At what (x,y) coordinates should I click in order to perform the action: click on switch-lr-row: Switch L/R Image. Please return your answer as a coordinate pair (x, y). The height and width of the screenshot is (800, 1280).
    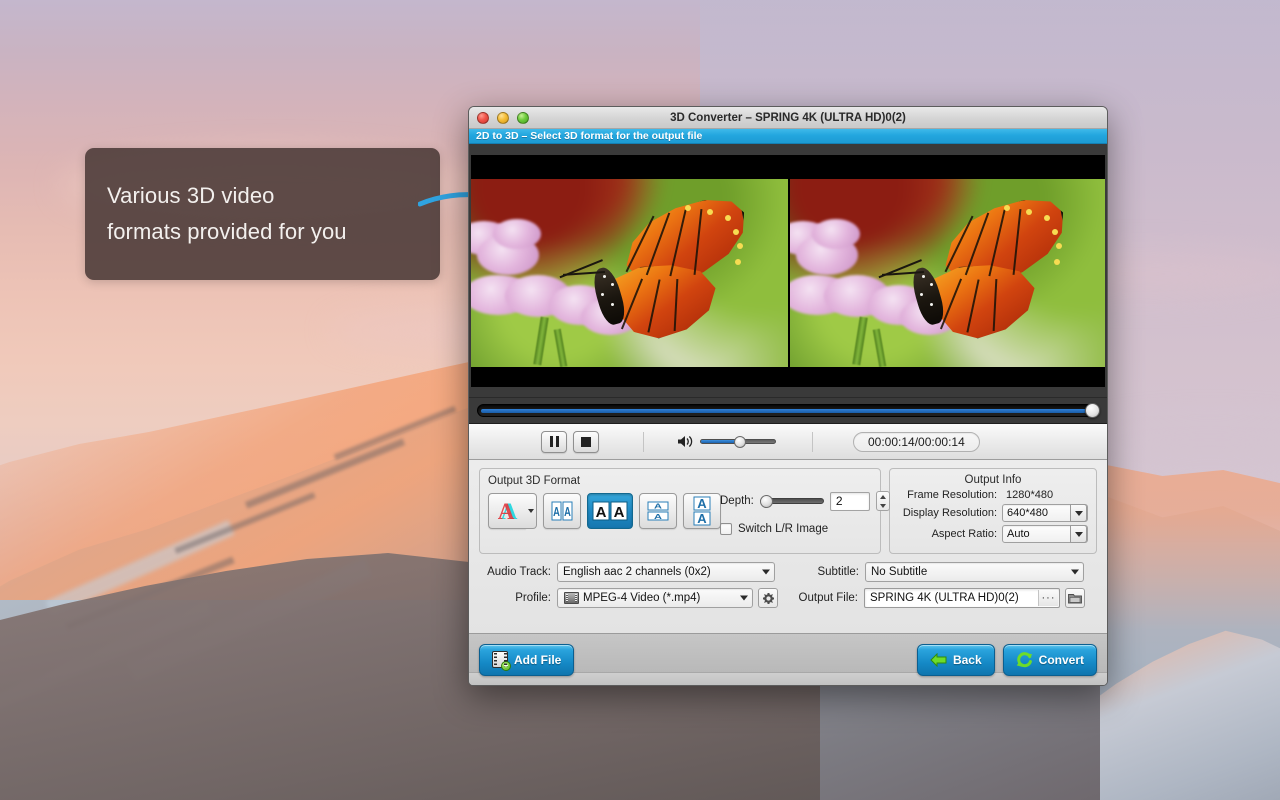
    Looking at the image, I should click on (805, 529).